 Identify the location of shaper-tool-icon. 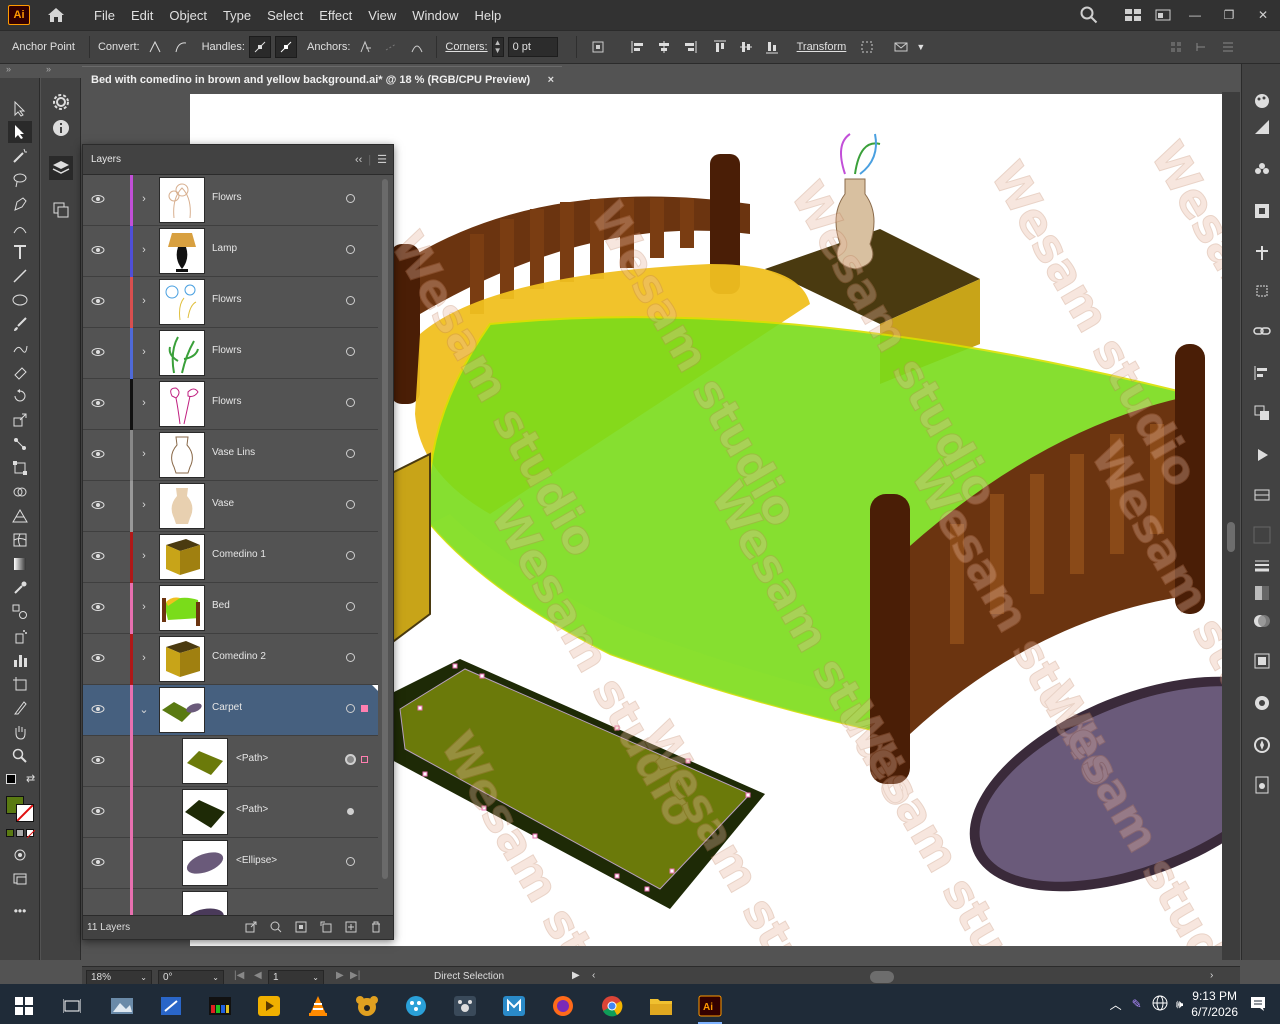
(20, 348).